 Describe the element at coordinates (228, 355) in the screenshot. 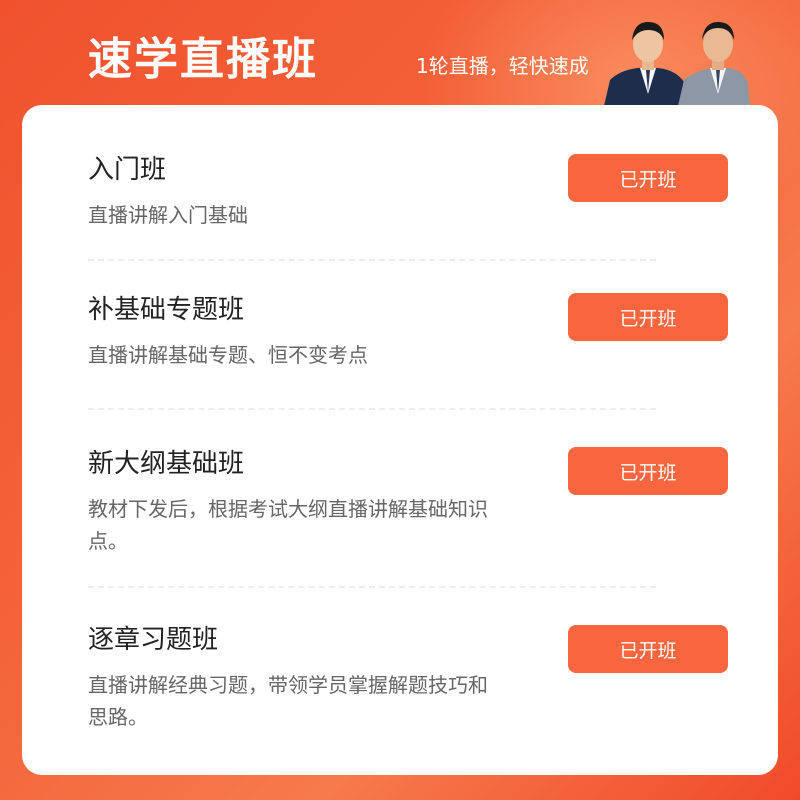

I see `course-desc: 直播讲解基础专题、恒不变考点` at that location.